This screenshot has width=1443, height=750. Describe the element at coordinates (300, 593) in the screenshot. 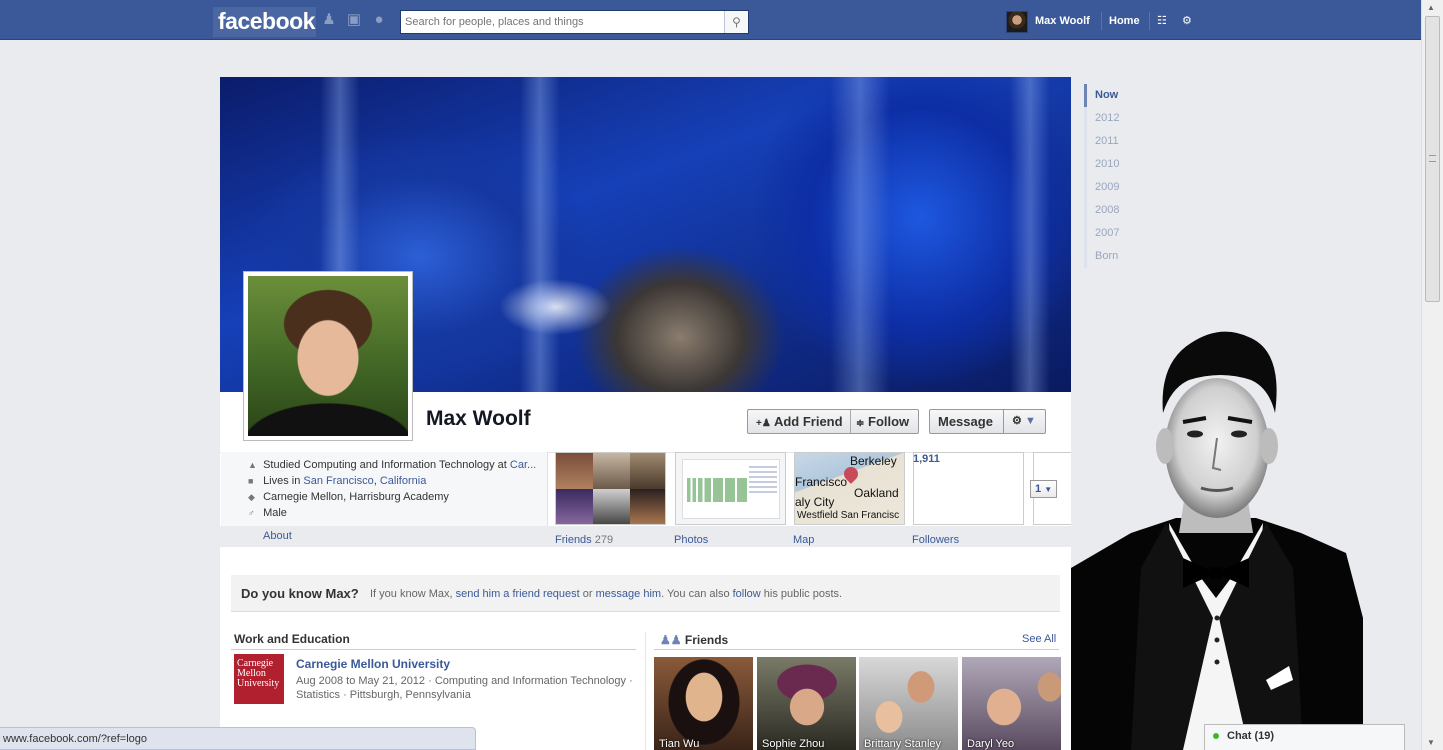

I see `do-you-know-title: Do you know Max?` at that location.